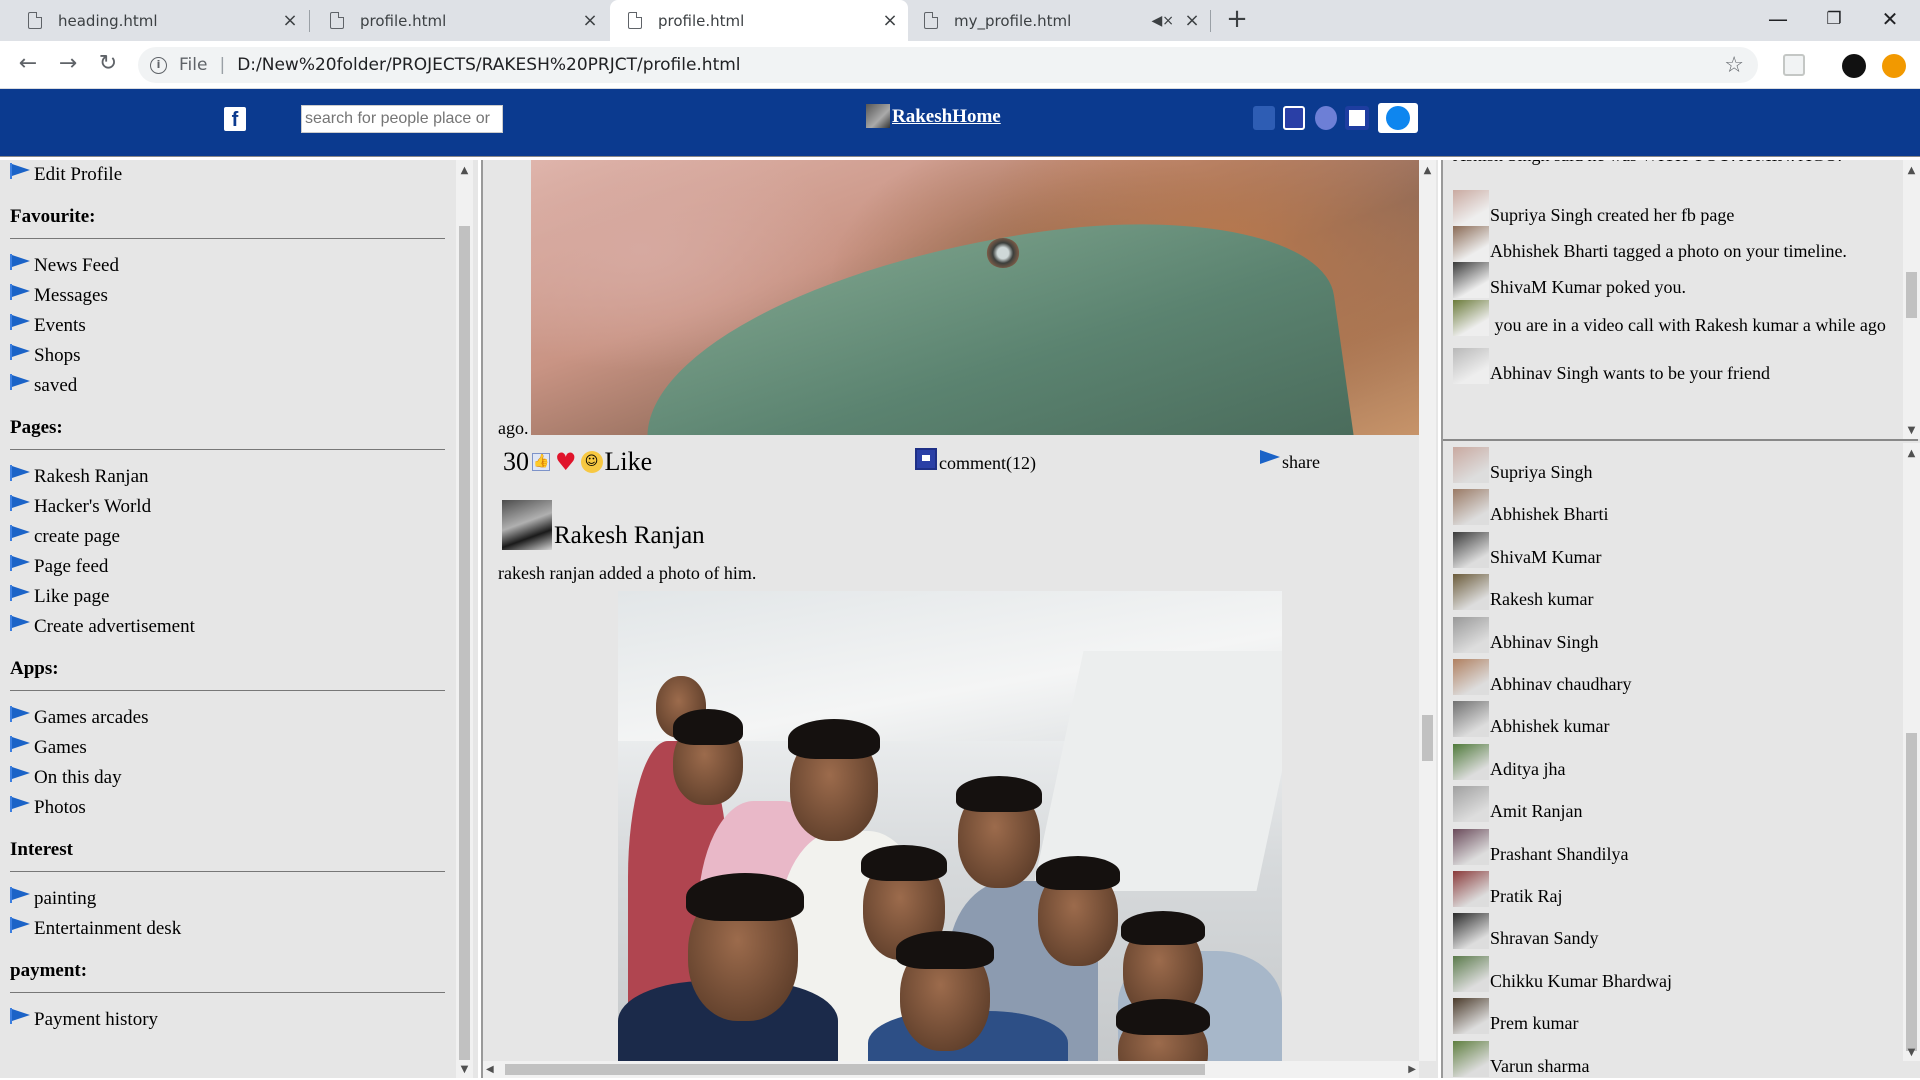 This screenshot has width=1920, height=1080. Describe the element at coordinates (108, 65) in the screenshot. I see `reload-icon: ↻` at that location.